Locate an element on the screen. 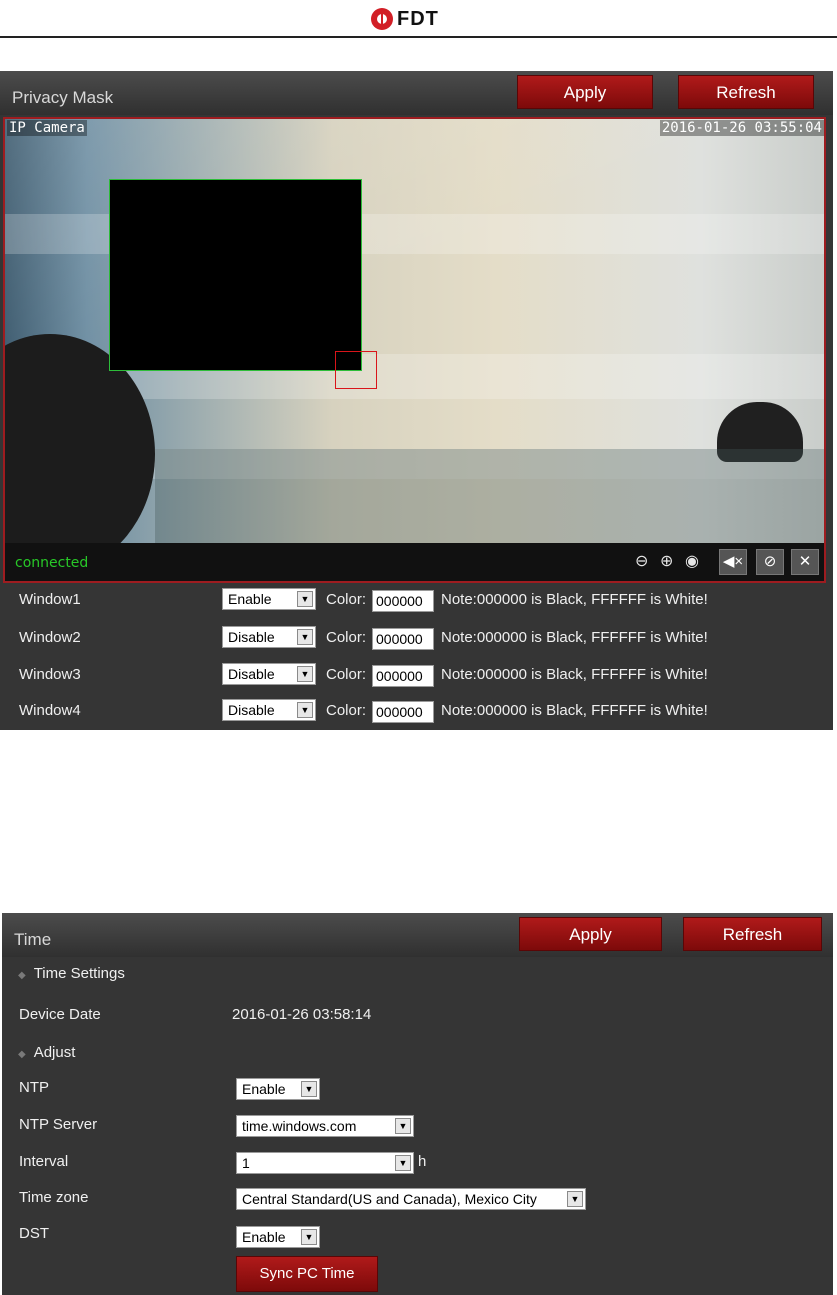 This screenshot has width=837, height=1295. fdt-logo-icon is located at coordinates (382, 19).